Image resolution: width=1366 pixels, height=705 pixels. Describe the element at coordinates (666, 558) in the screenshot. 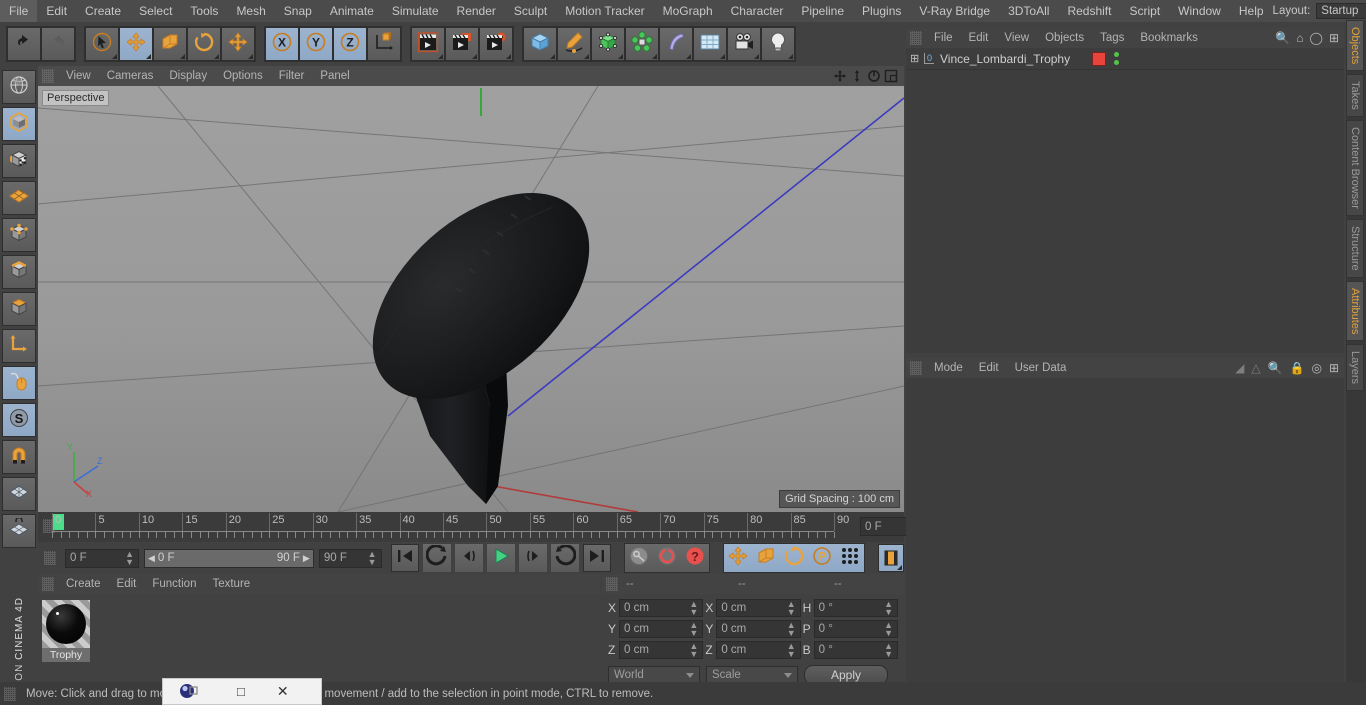

I see `autokeying-button` at that location.